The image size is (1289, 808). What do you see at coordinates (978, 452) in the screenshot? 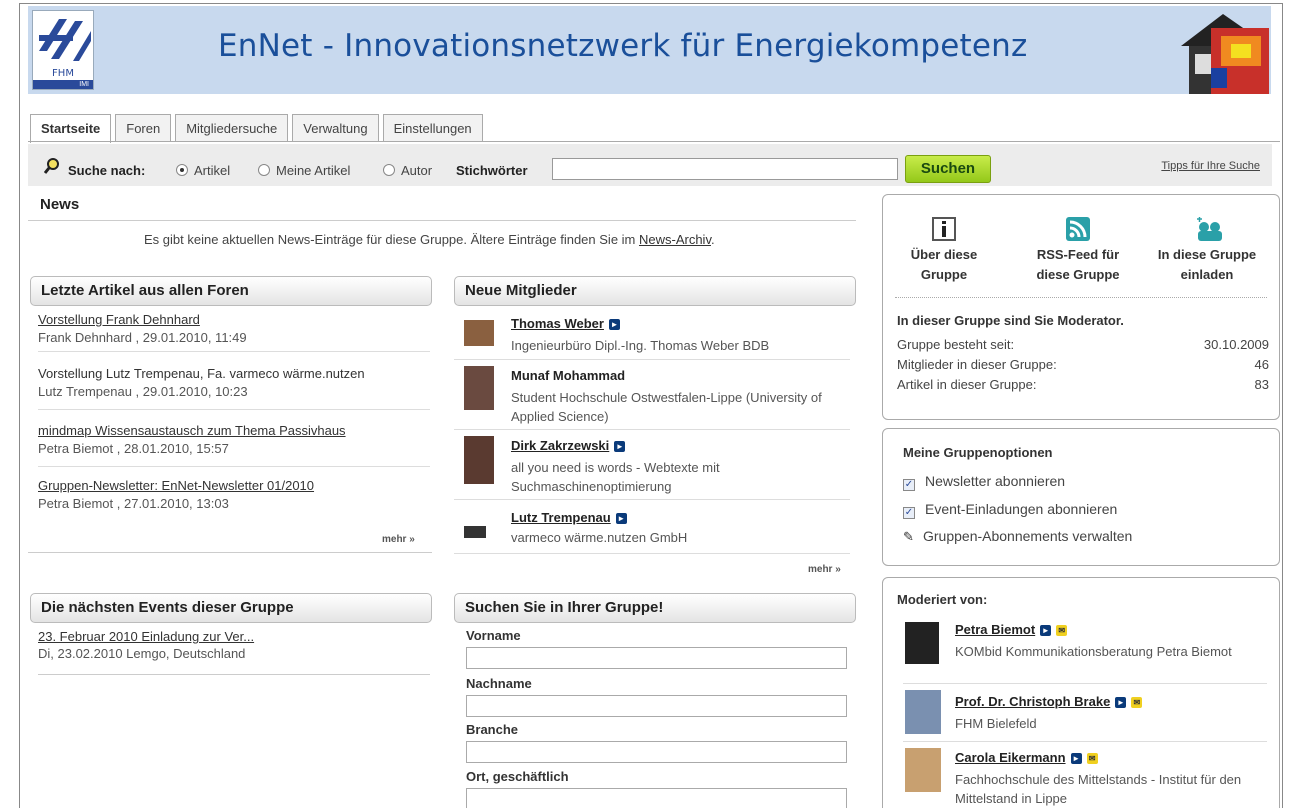
I see `options-heading: Meine Gruppenoptionen` at bounding box center [978, 452].